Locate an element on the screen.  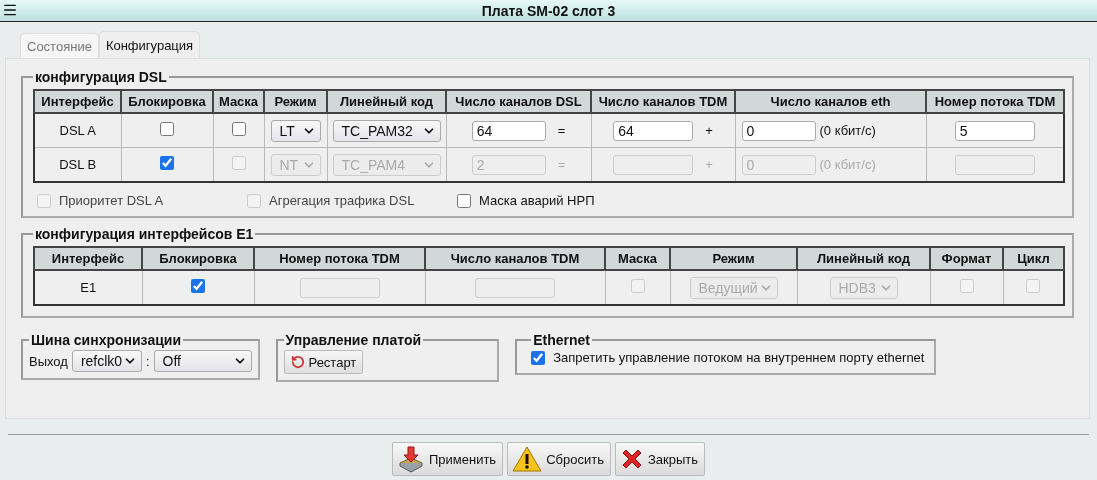
option-label: Агрегация трафика DSL is located at coordinates (342, 200).